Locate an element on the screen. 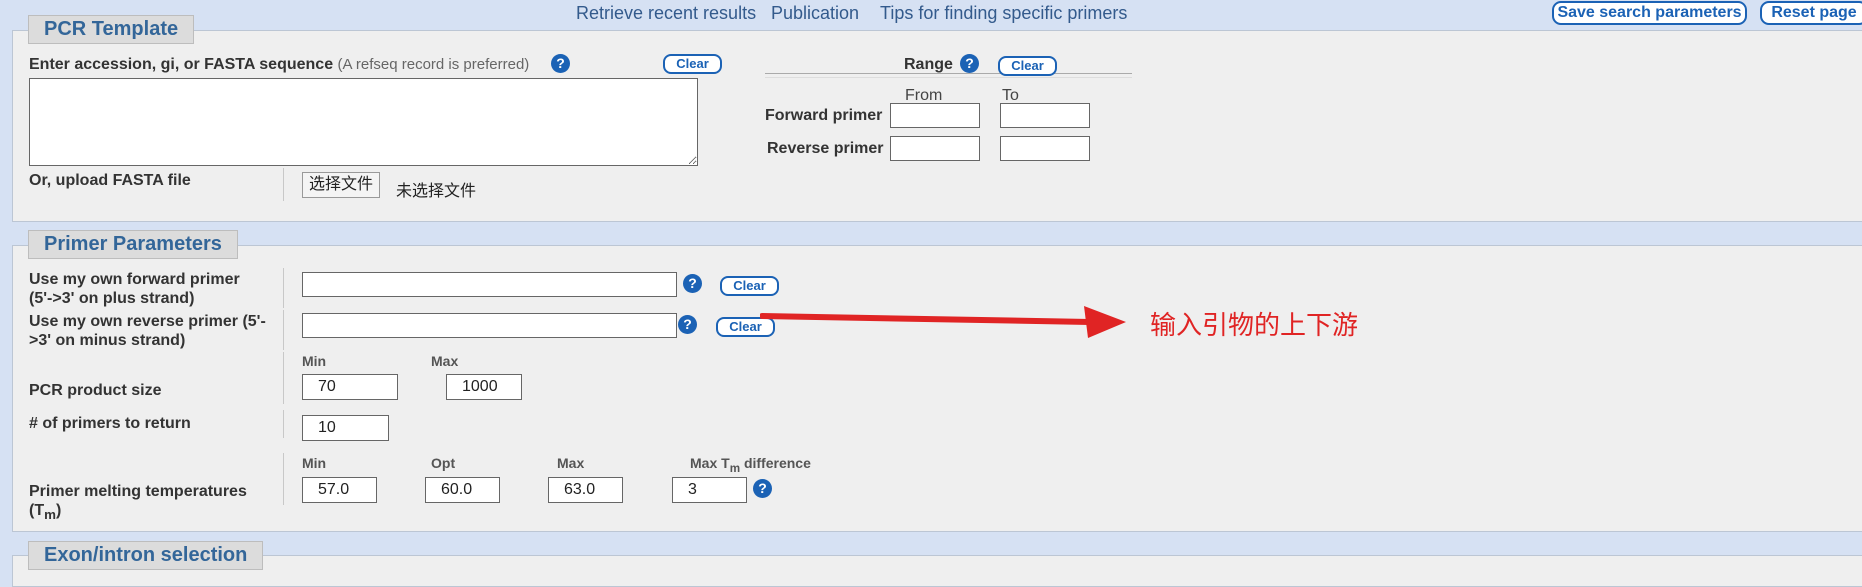 The image size is (1862, 587). tm-opt-label: Opt is located at coordinates (443, 463).